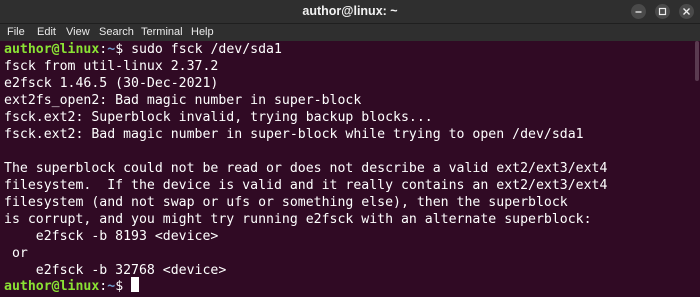  I want to click on command-line: author@linux:~$ sudo fsck /dev/sda1, so click(143, 49).